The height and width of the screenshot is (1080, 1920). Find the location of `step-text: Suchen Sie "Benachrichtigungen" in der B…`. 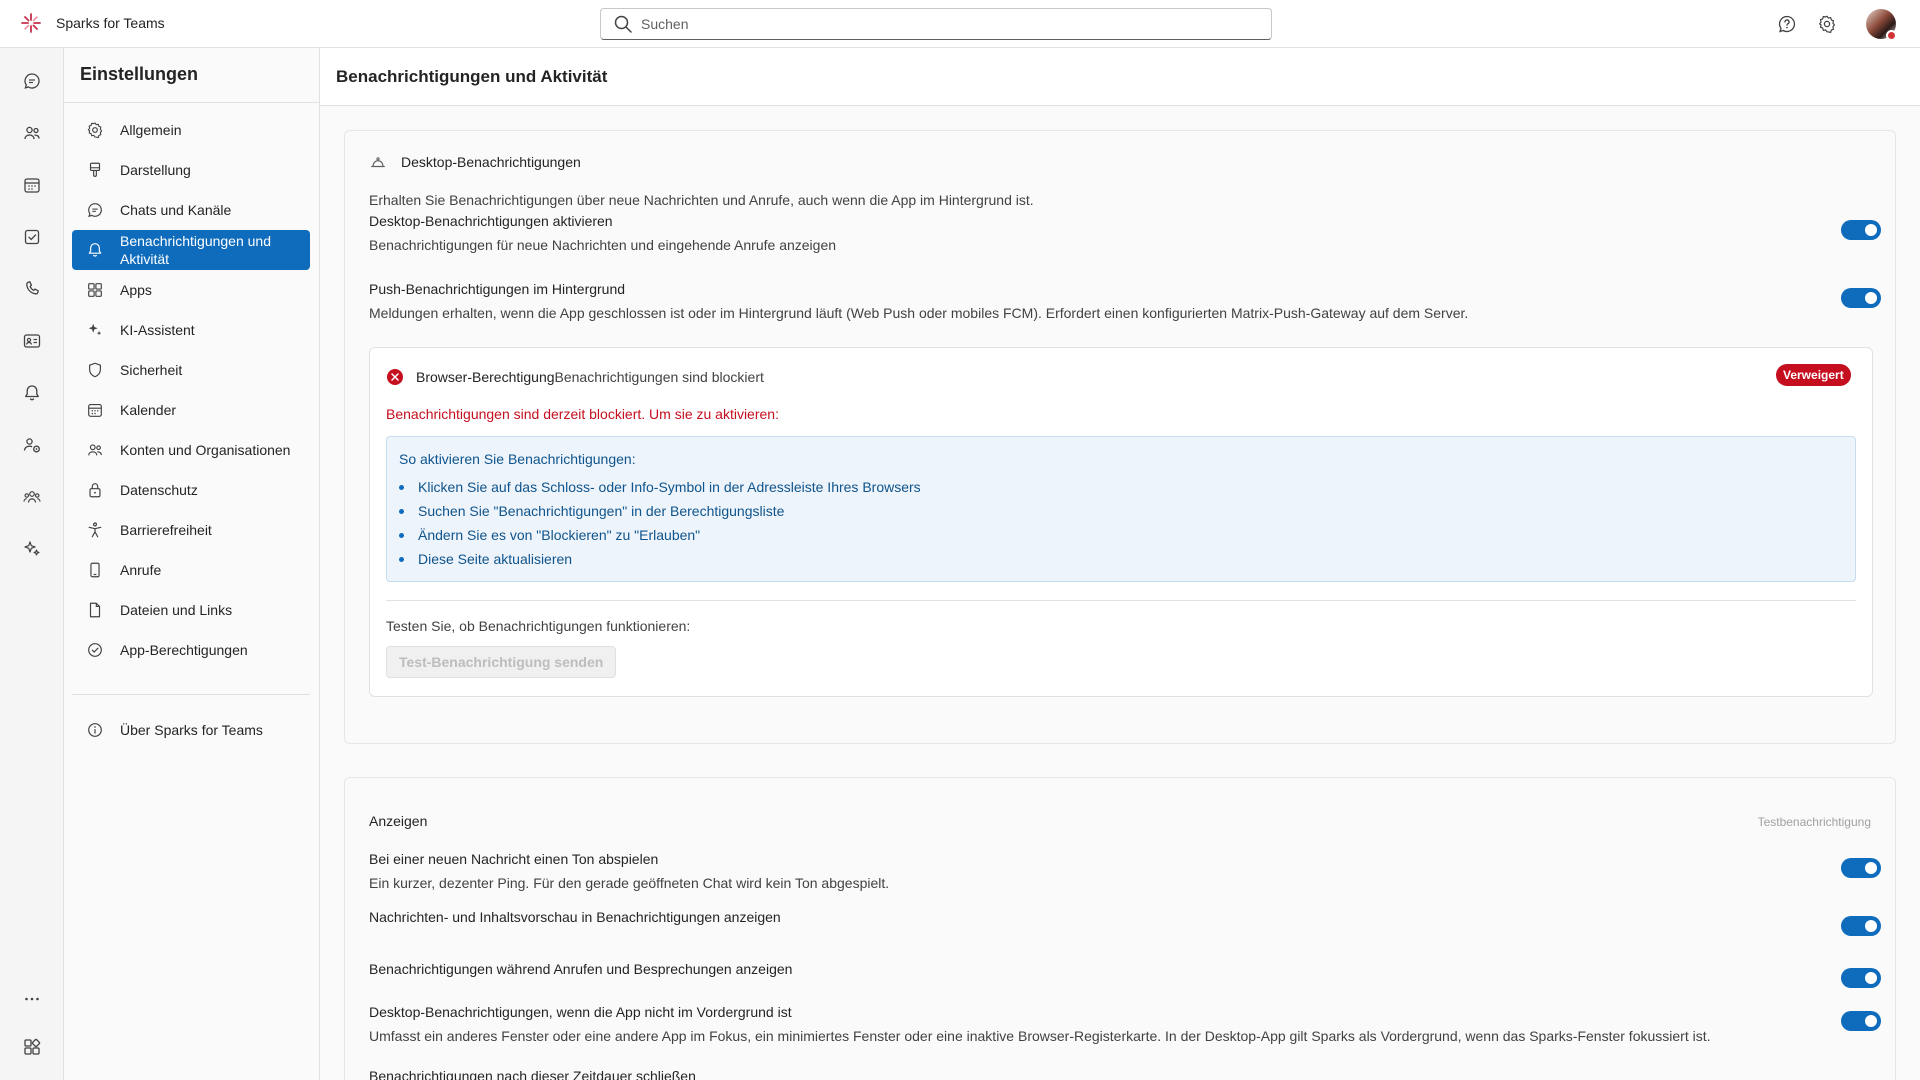

step-text: Suchen Sie "Benachrichtigungen" in der B… is located at coordinates (601, 511).